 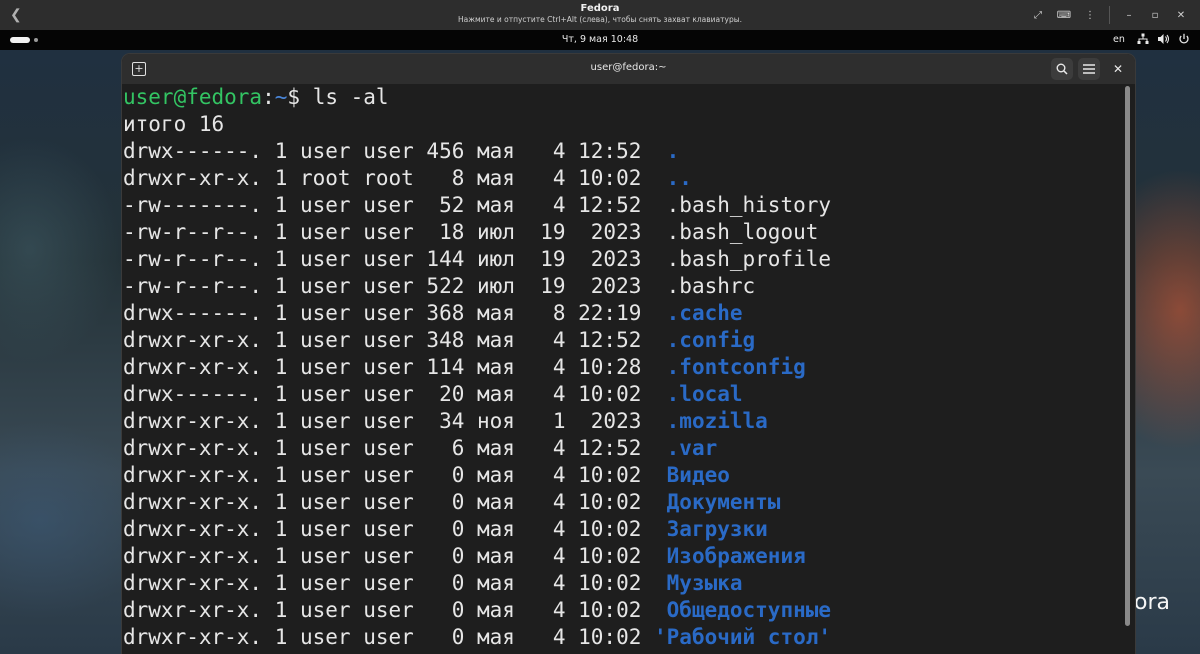 I want to click on entry-metadata: -rw-r--r--. 1 user user 18 июл 19 2023, so click(x=395, y=232).